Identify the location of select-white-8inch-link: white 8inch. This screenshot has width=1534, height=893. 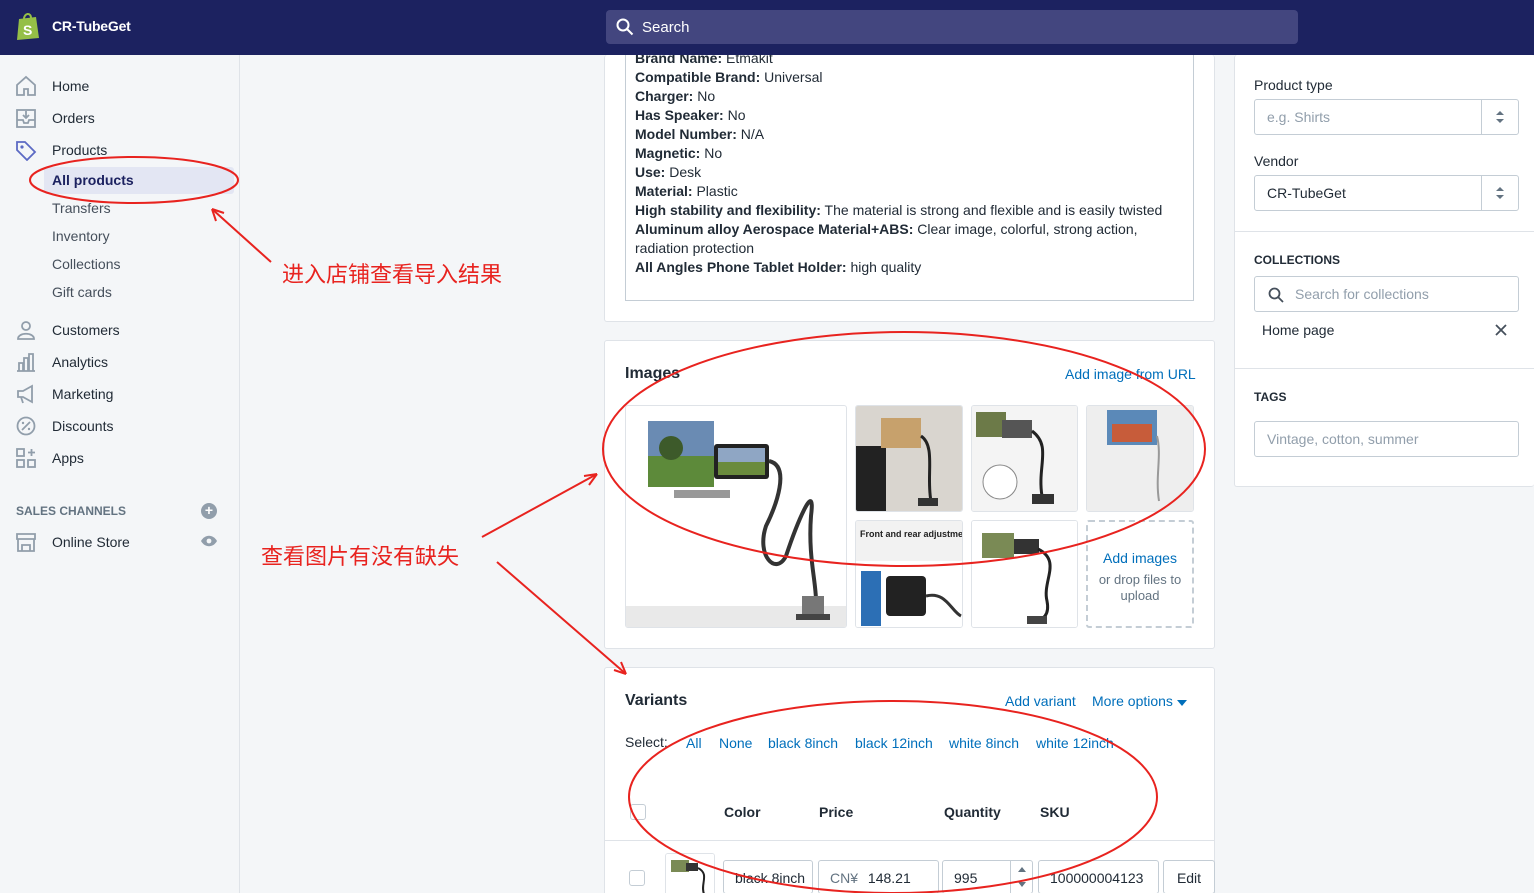
(984, 743).